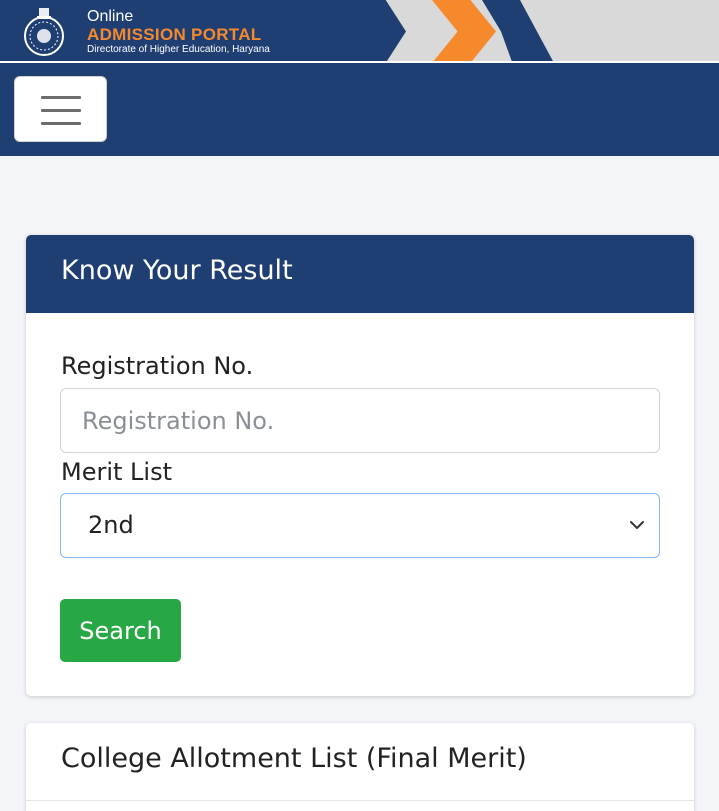  What do you see at coordinates (359, 109) in the screenshot?
I see `navbar` at bounding box center [359, 109].